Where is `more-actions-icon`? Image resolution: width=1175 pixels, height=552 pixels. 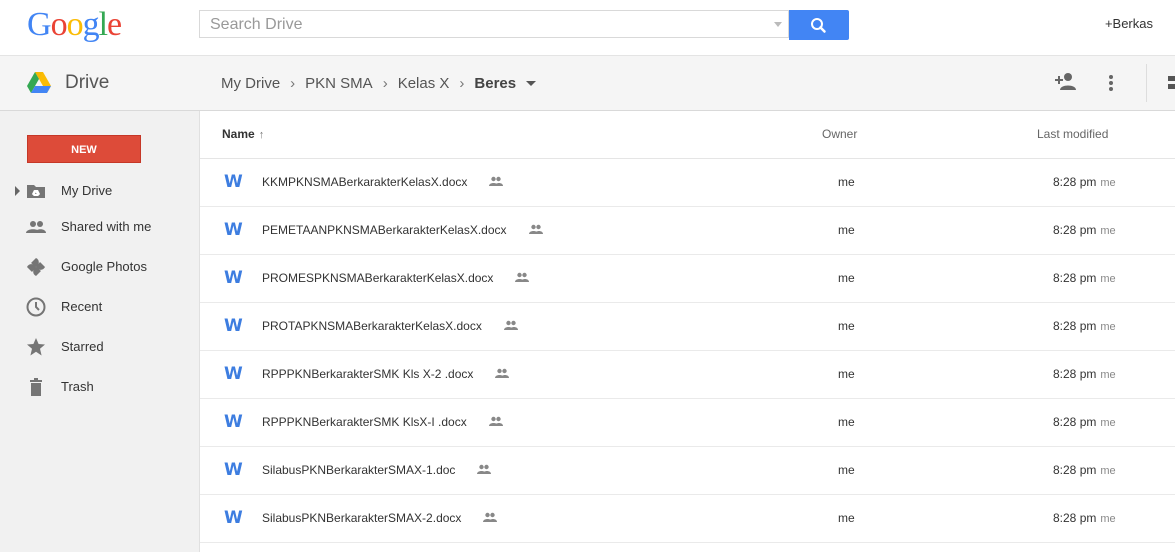
more-actions-icon is located at coordinates (1111, 85).